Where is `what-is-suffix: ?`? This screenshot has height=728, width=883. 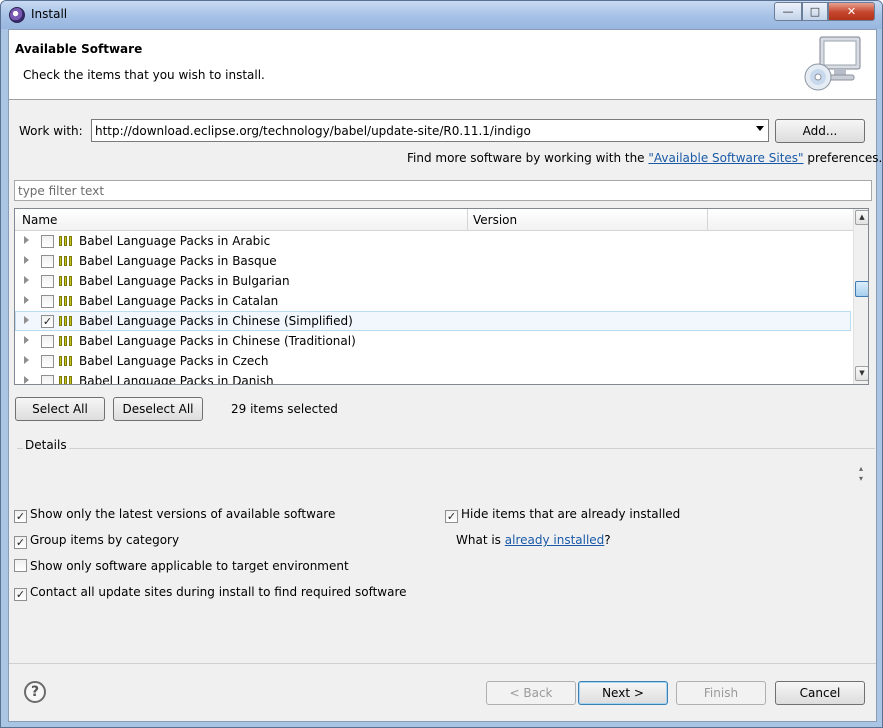 what-is-suffix: ? is located at coordinates (607, 540).